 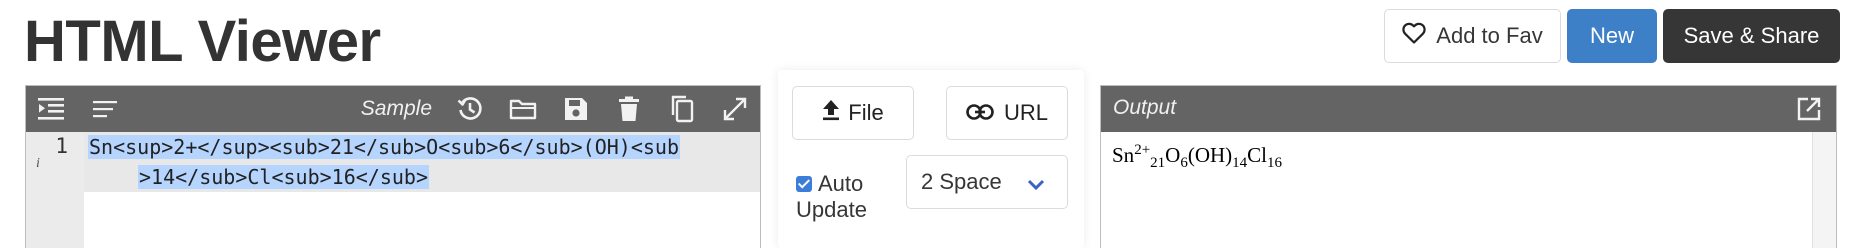 What do you see at coordinates (841, 197) in the screenshot?
I see `auto-update-checkbox: Auto Update` at bounding box center [841, 197].